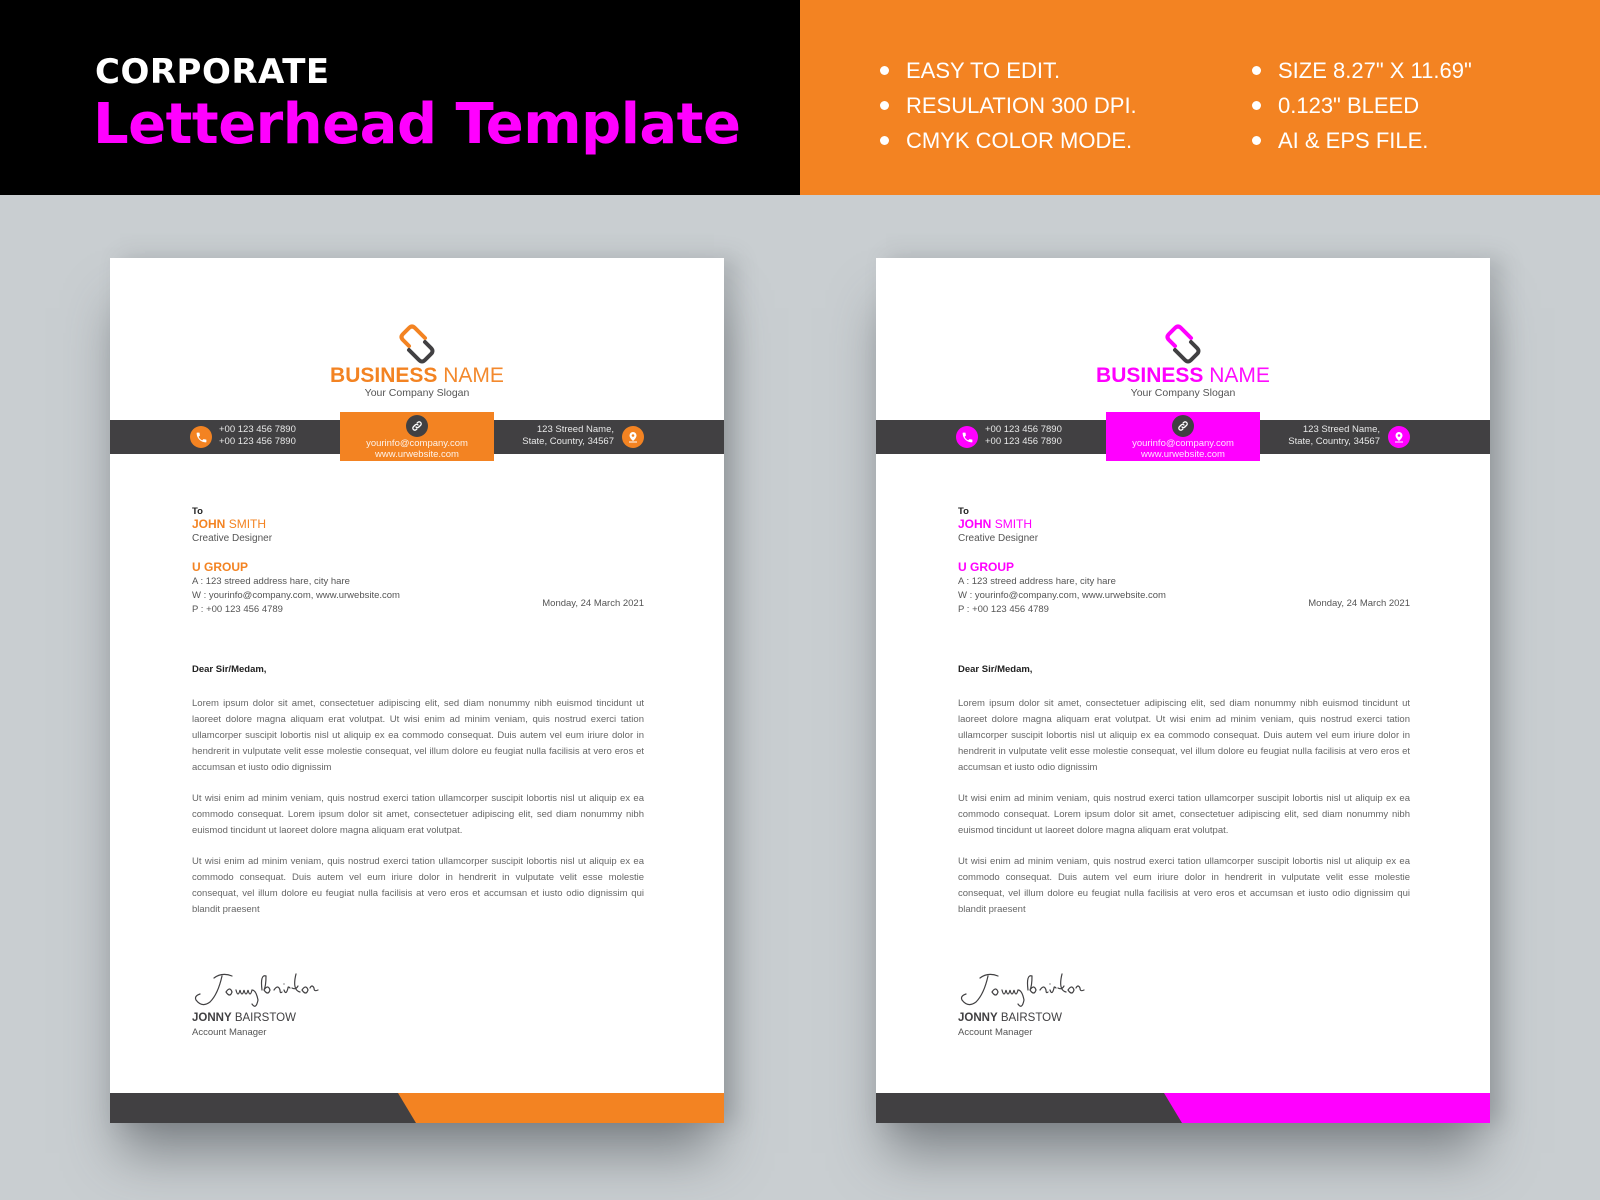 This screenshot has width=1600, height=1200. What do you see at coordinates (1008, 73) in the screenshot?
I see `feature-item: EASY TO EDIT.` at bounding box center [1008, 73].